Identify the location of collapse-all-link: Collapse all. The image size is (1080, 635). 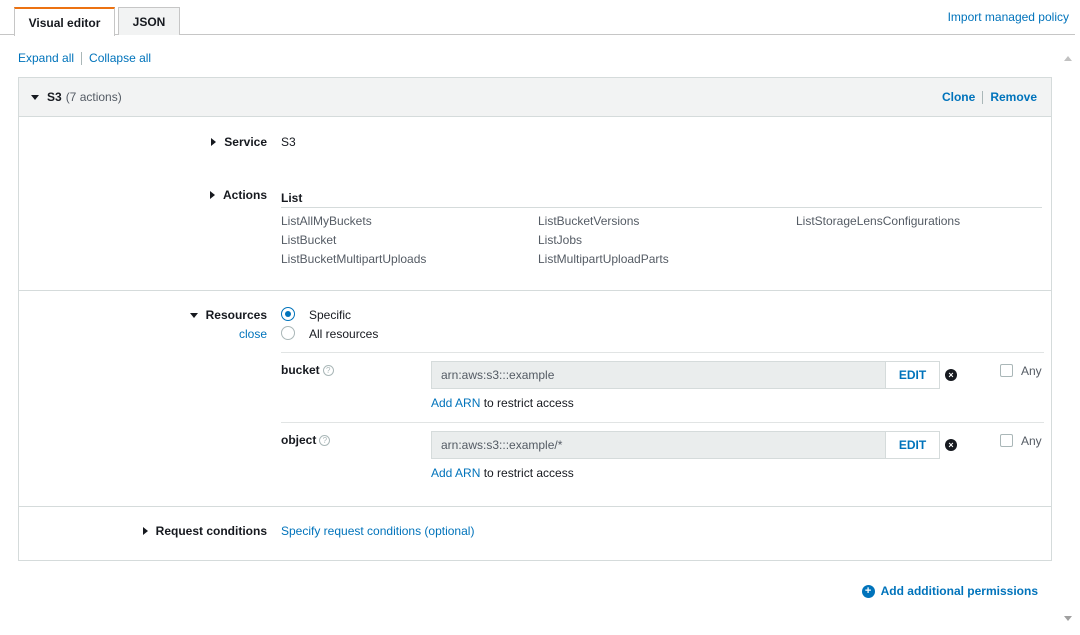
(120, 58).